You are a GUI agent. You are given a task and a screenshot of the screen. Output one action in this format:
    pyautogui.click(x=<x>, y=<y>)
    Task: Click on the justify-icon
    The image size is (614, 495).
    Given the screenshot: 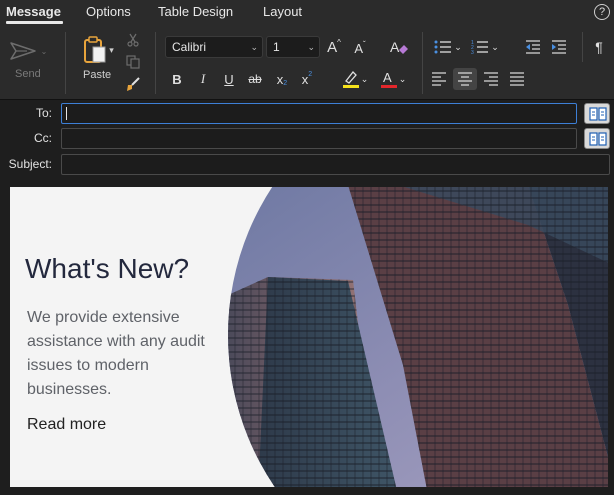 What is the action you would take?
    pyautogui.click(x=517, y=79)
    